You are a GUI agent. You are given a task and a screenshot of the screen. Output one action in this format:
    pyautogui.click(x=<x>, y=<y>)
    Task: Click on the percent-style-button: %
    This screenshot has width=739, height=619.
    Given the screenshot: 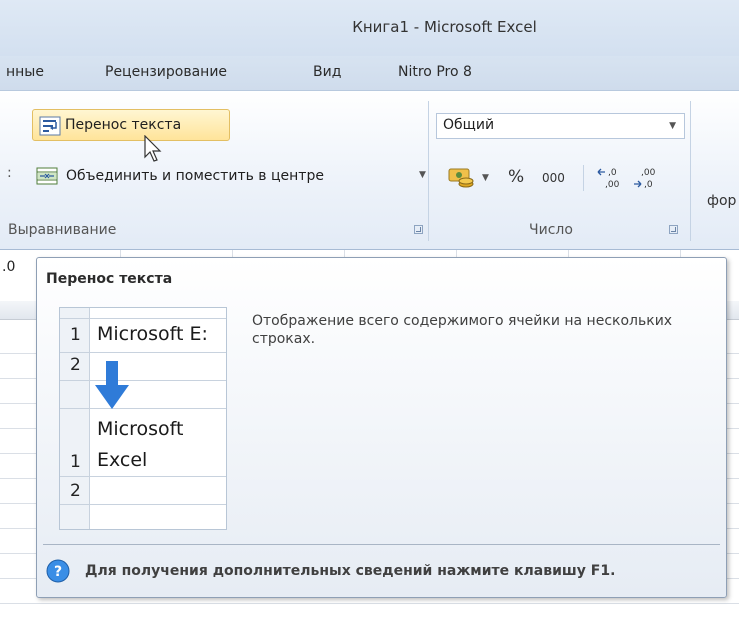 What is the action you would take?
    pyautogui.click(x=516, y=177)
    